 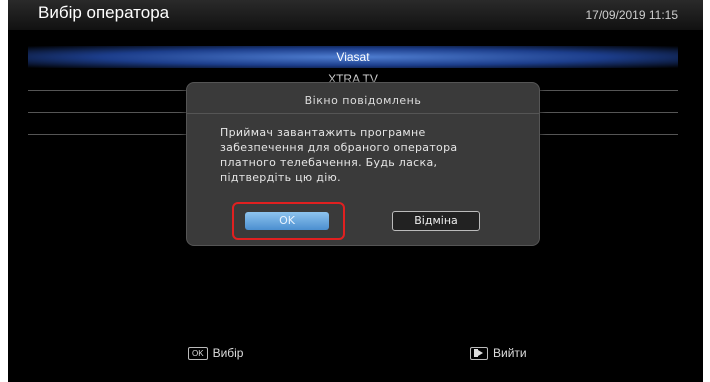 What do you see at coordinates (287, 221) in the screenshot?
I see `ok-button: OK` at bounding box center [287, 221].